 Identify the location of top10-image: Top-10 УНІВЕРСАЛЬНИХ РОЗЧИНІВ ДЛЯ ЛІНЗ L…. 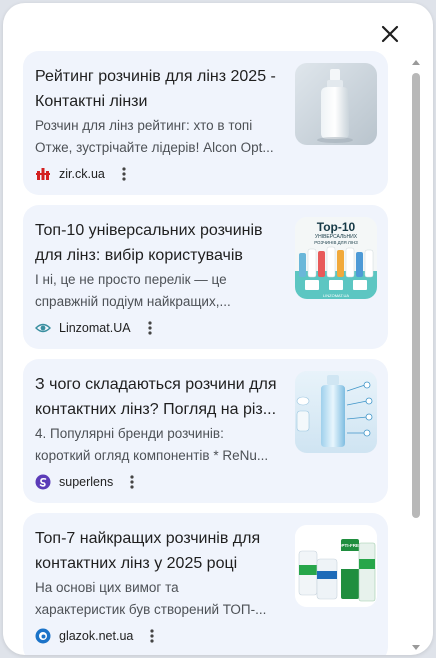
(336, 258).